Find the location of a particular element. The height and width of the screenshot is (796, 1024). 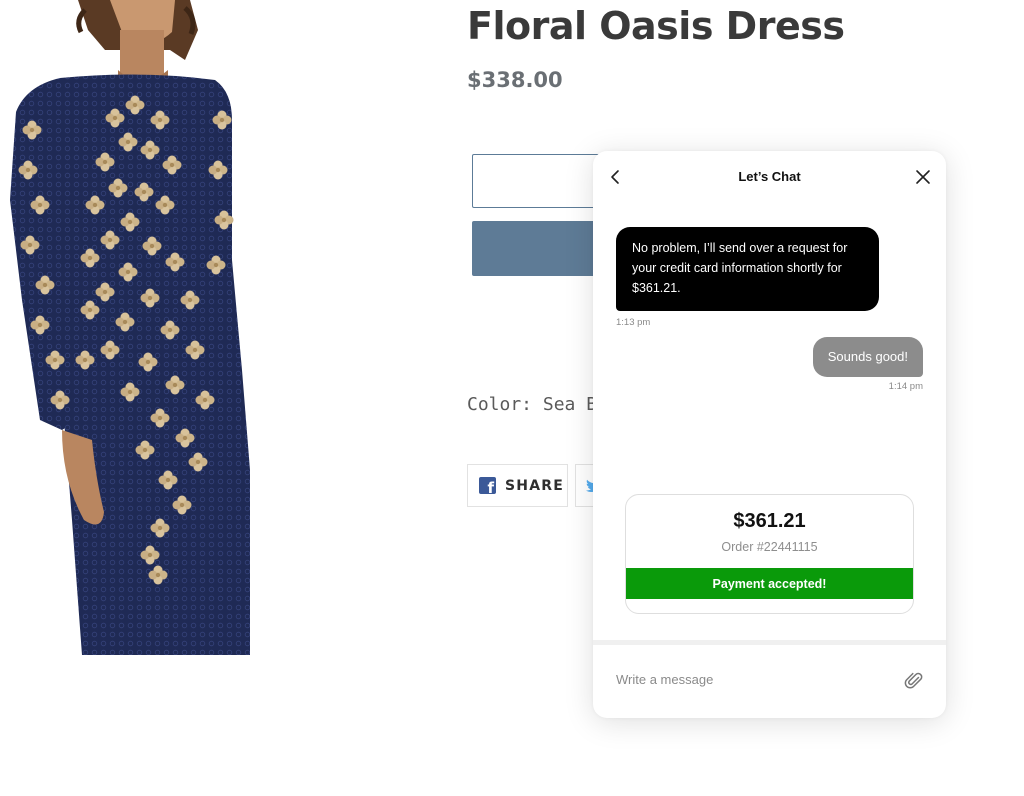

order-number: Order #22441115 is located at coordinates (769, 547).